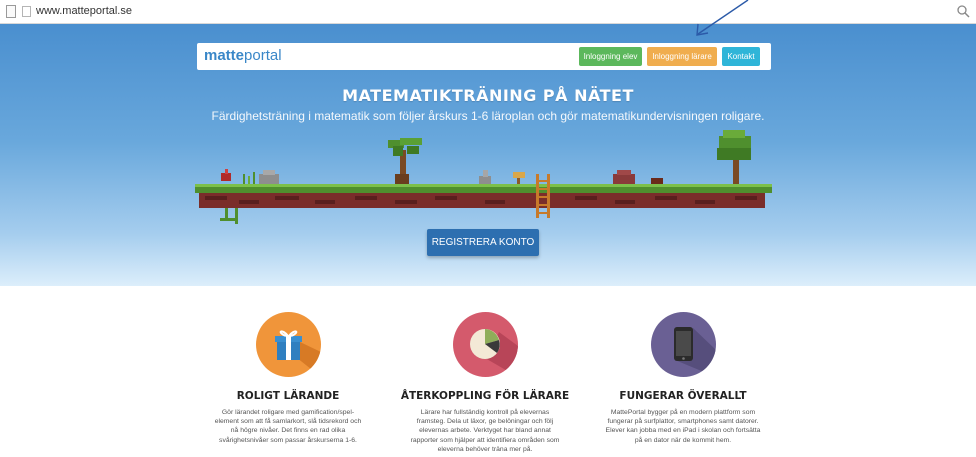 This screenshot has height=457, width=976. I want to click on browser-address-bar: www.matteportal.se, so click(488, 12).